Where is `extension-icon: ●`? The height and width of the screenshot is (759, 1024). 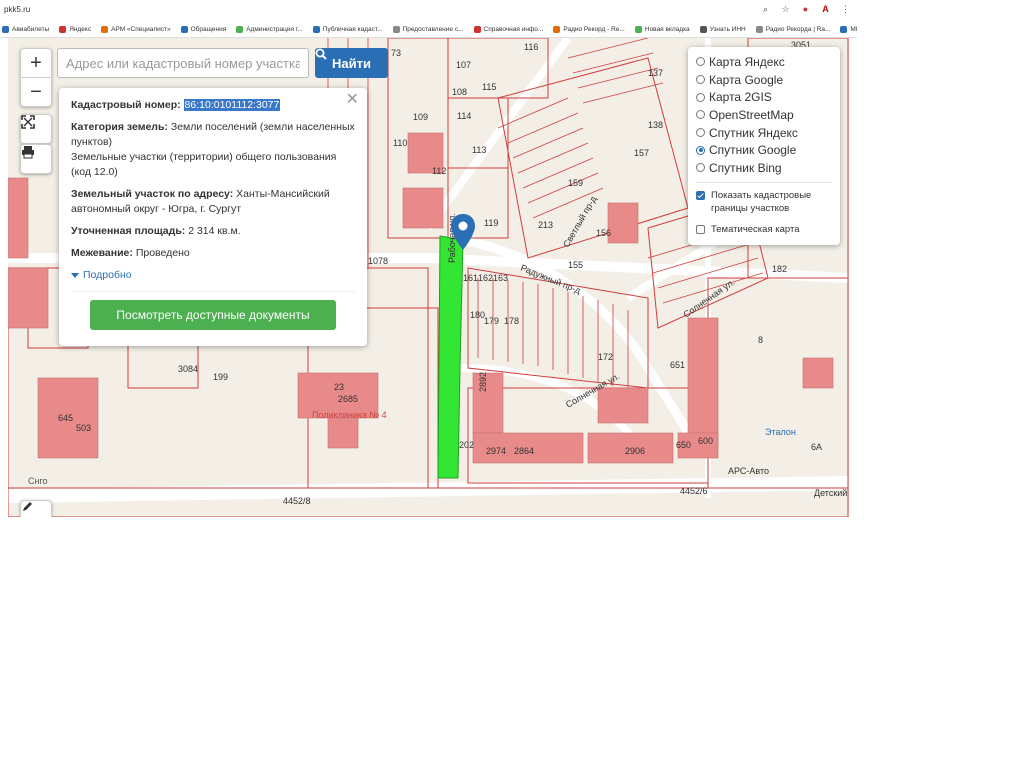 extension-icon: ● is located at coordinates (805, 9).